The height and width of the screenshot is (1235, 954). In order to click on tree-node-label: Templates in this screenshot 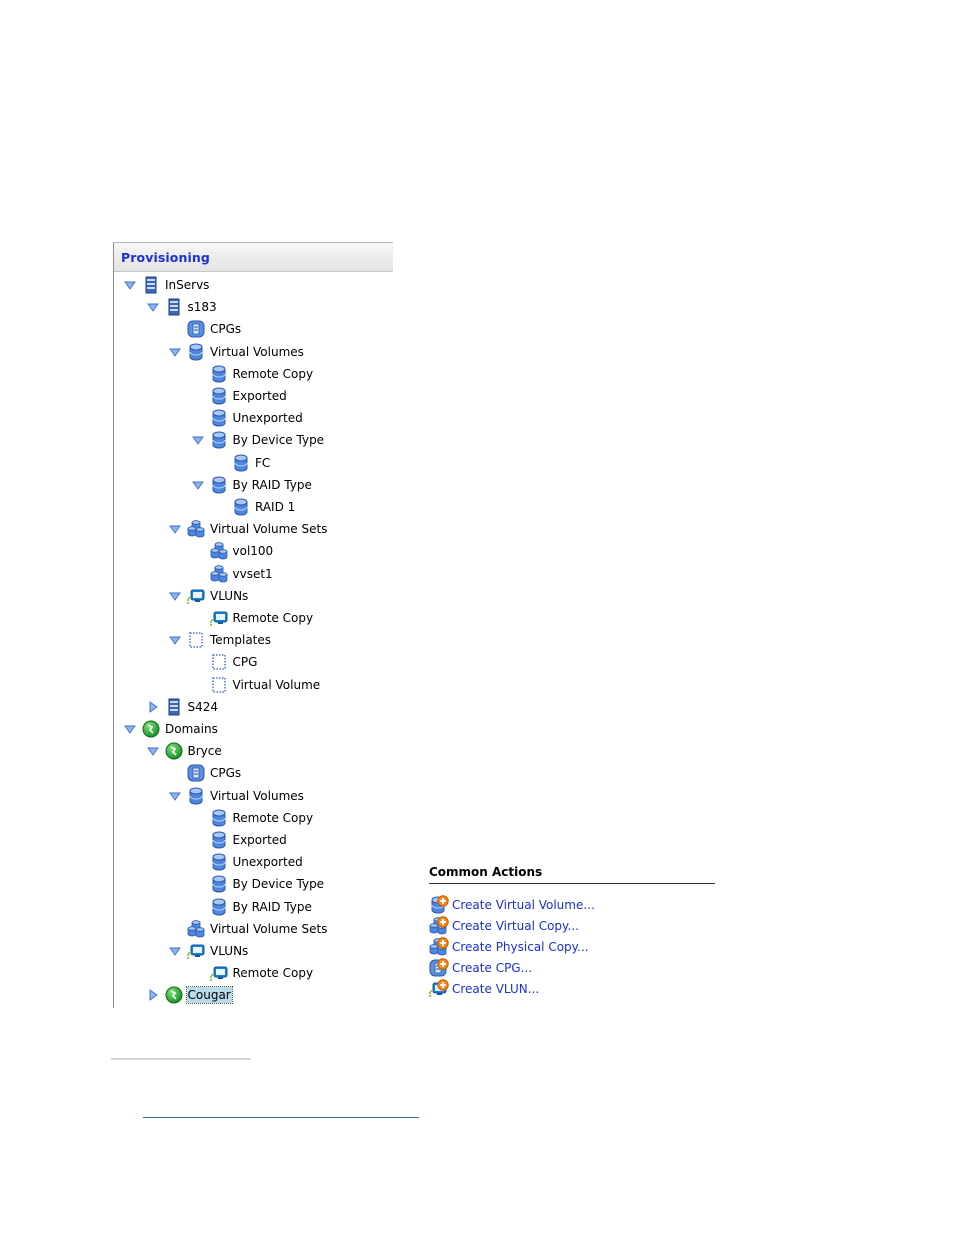, I will do `click(240, 640)`.